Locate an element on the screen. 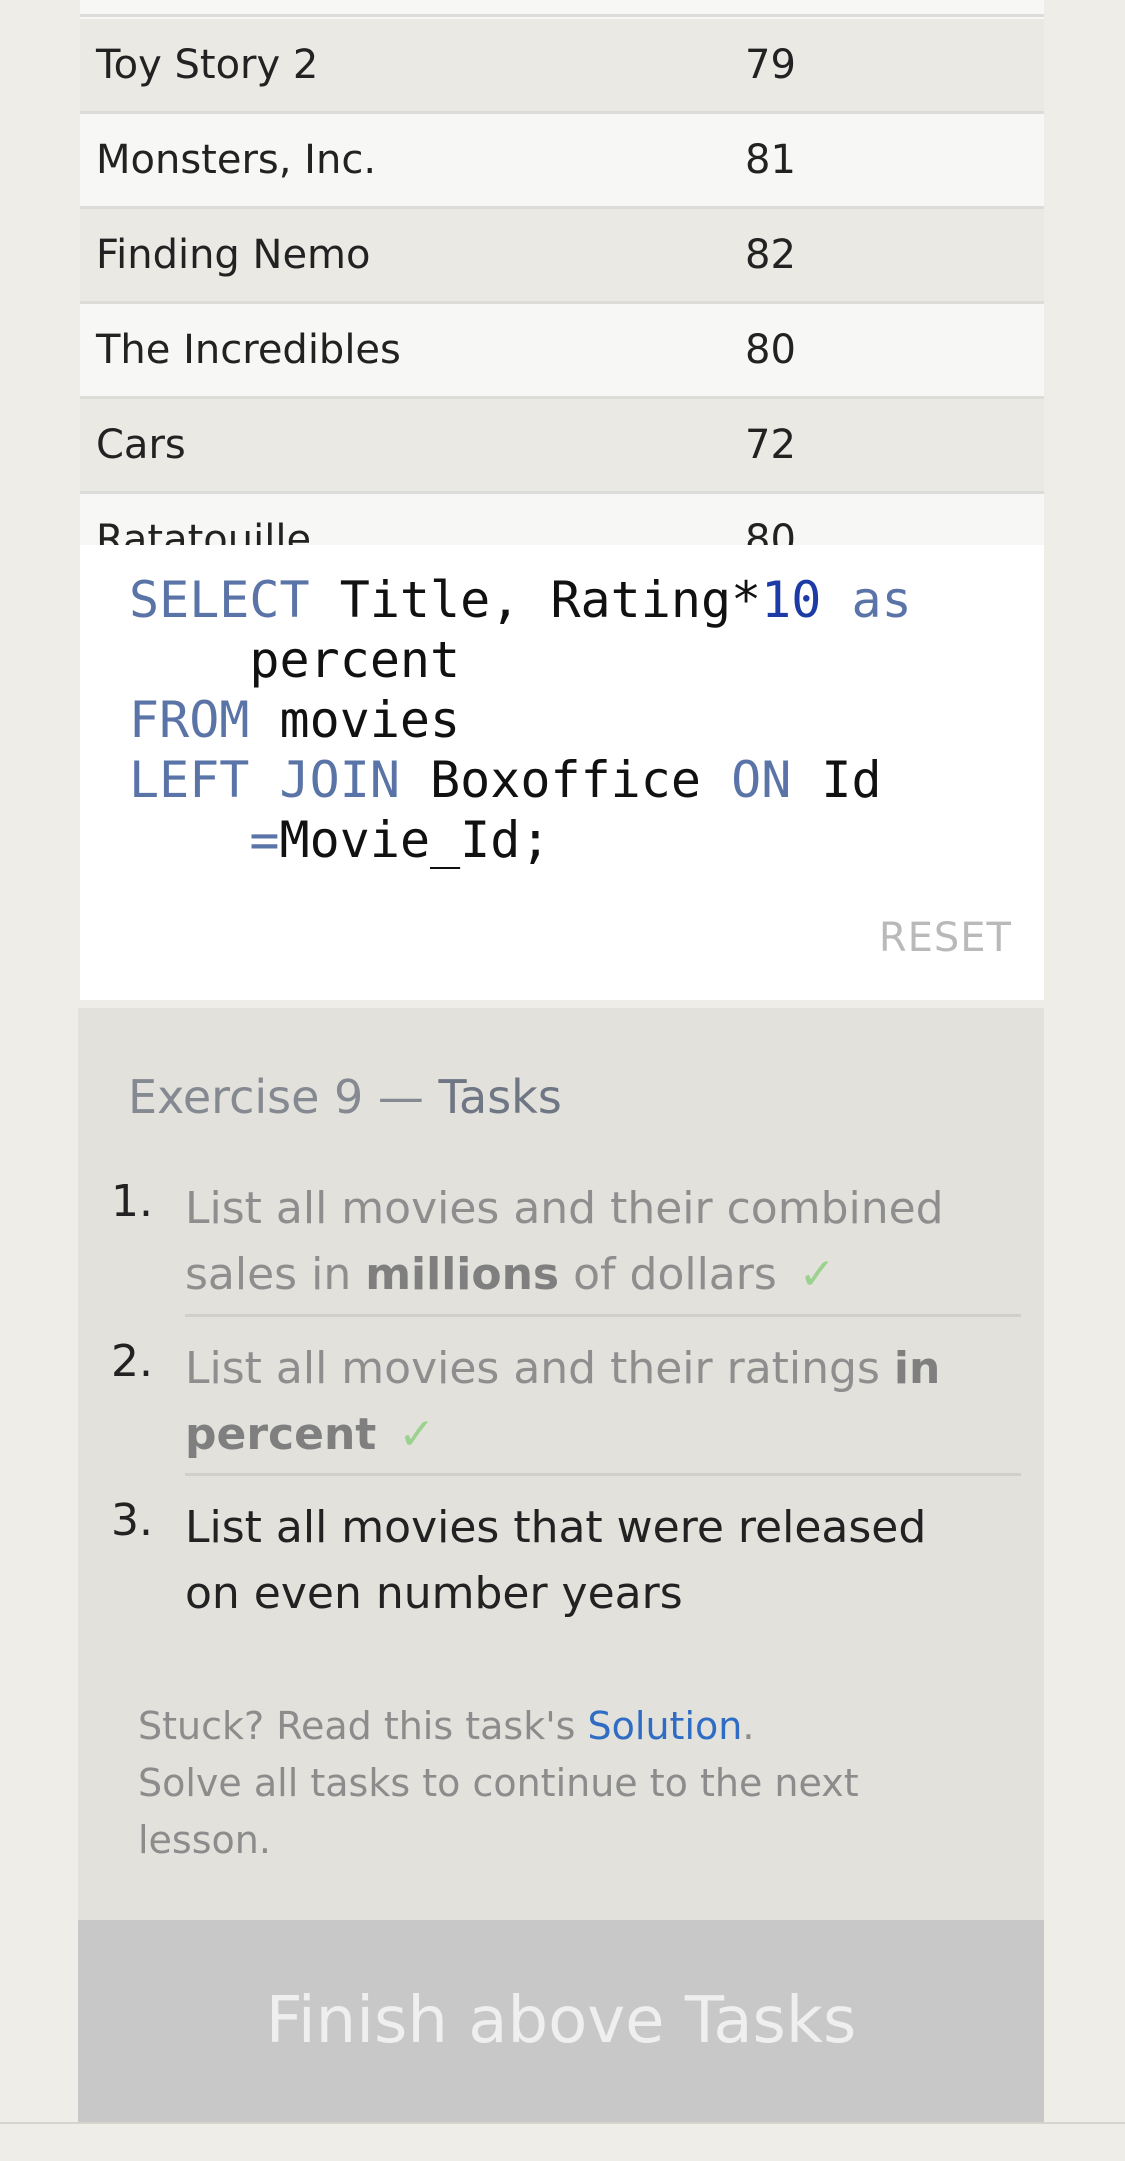 The height and width of the screenshot is (2161, 1125). tasks-title-label: Tasks is located at coordinates (500, 1097).